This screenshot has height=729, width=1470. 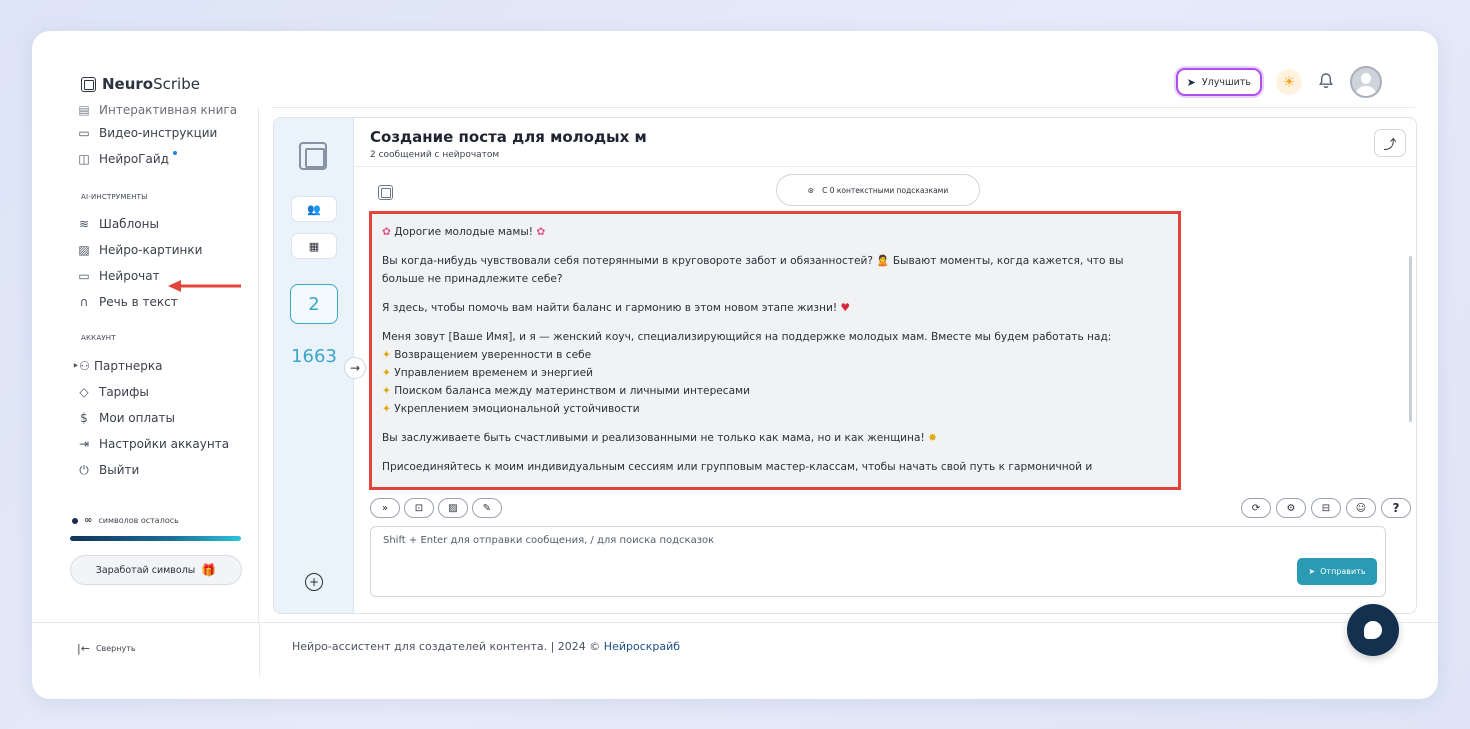 I want to click on image-icon: ▨, so click(x=84, y=250).